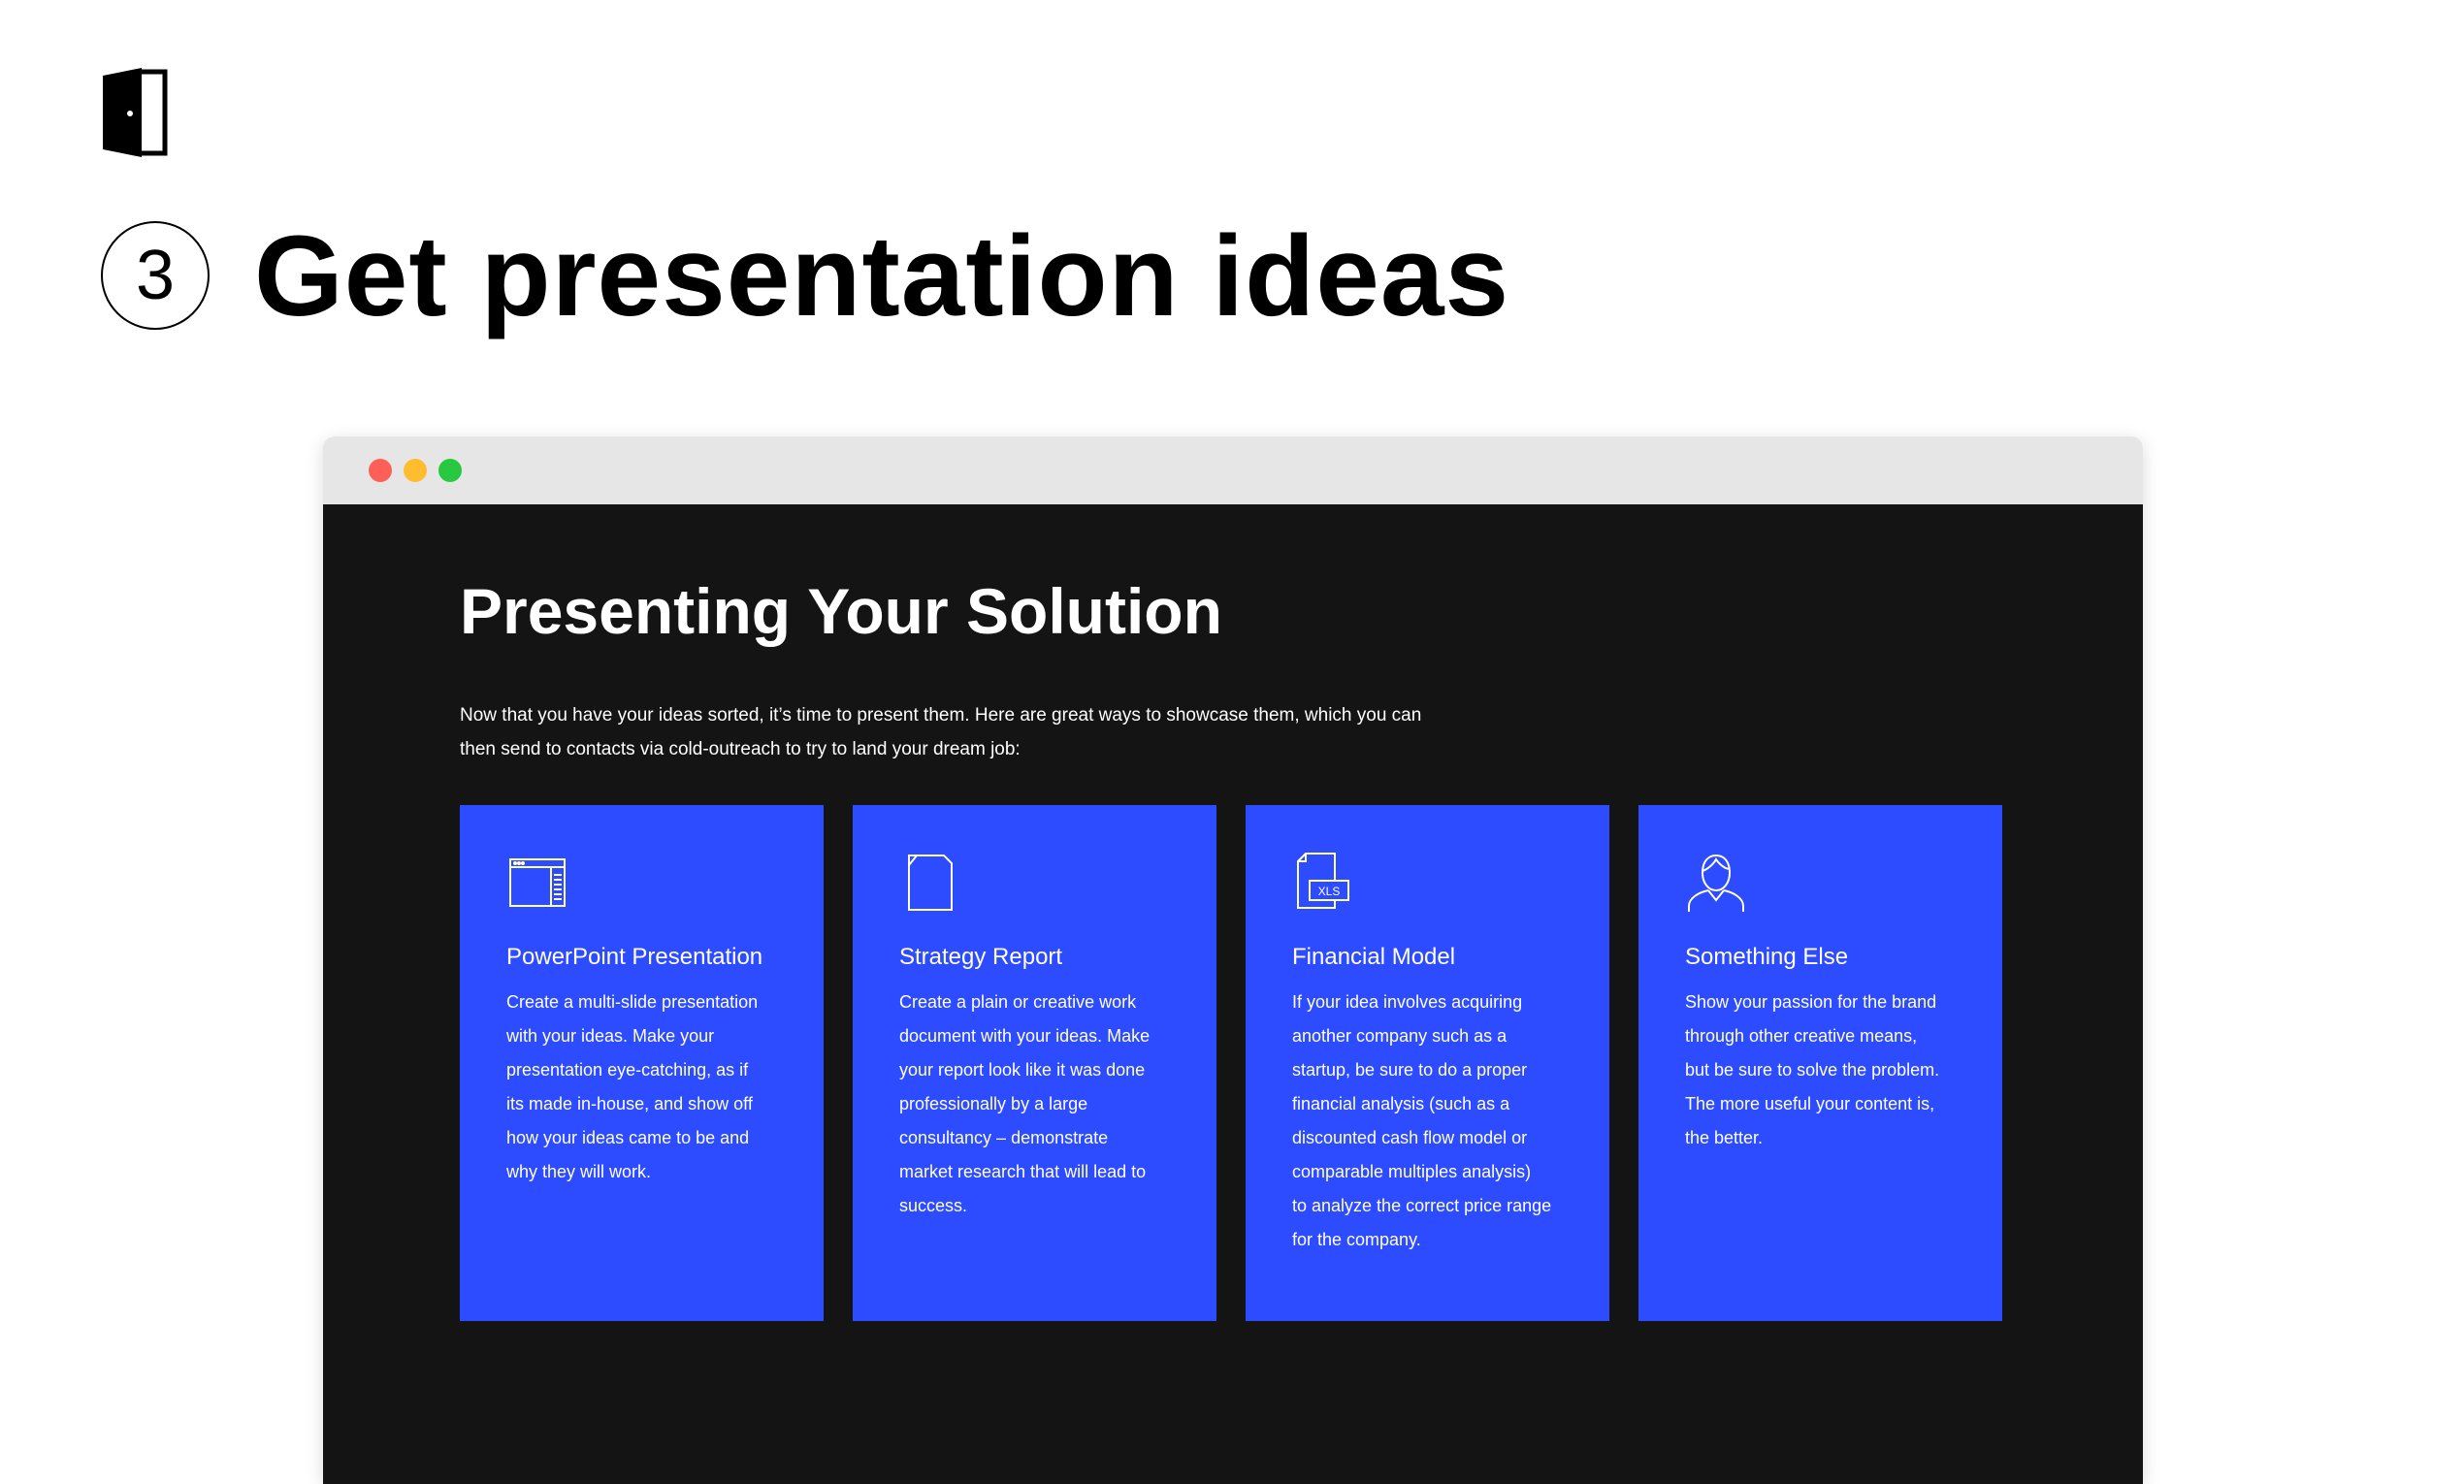  Describe the element at coordinates (1025, 1036) in the screenshot. I see `card-line: document with your ideas. Make` at that location.